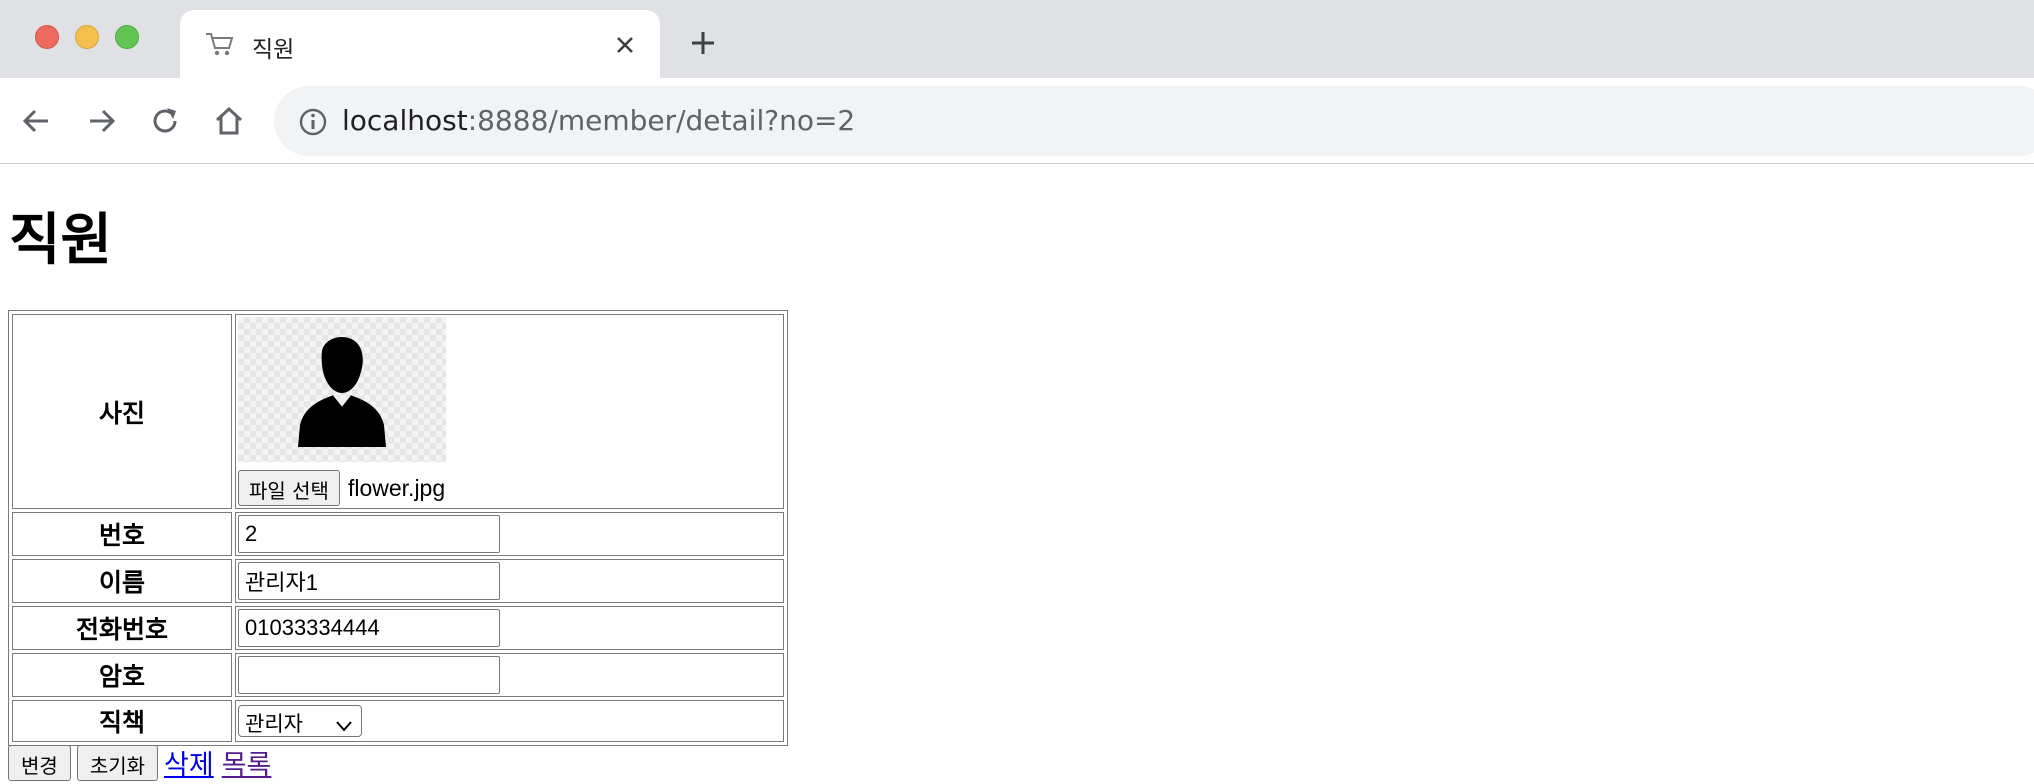 The image size is (2034, 784). Describe the element at coordinates (87, 37) in the screenshot. I see `minimize-window-button` at that location.